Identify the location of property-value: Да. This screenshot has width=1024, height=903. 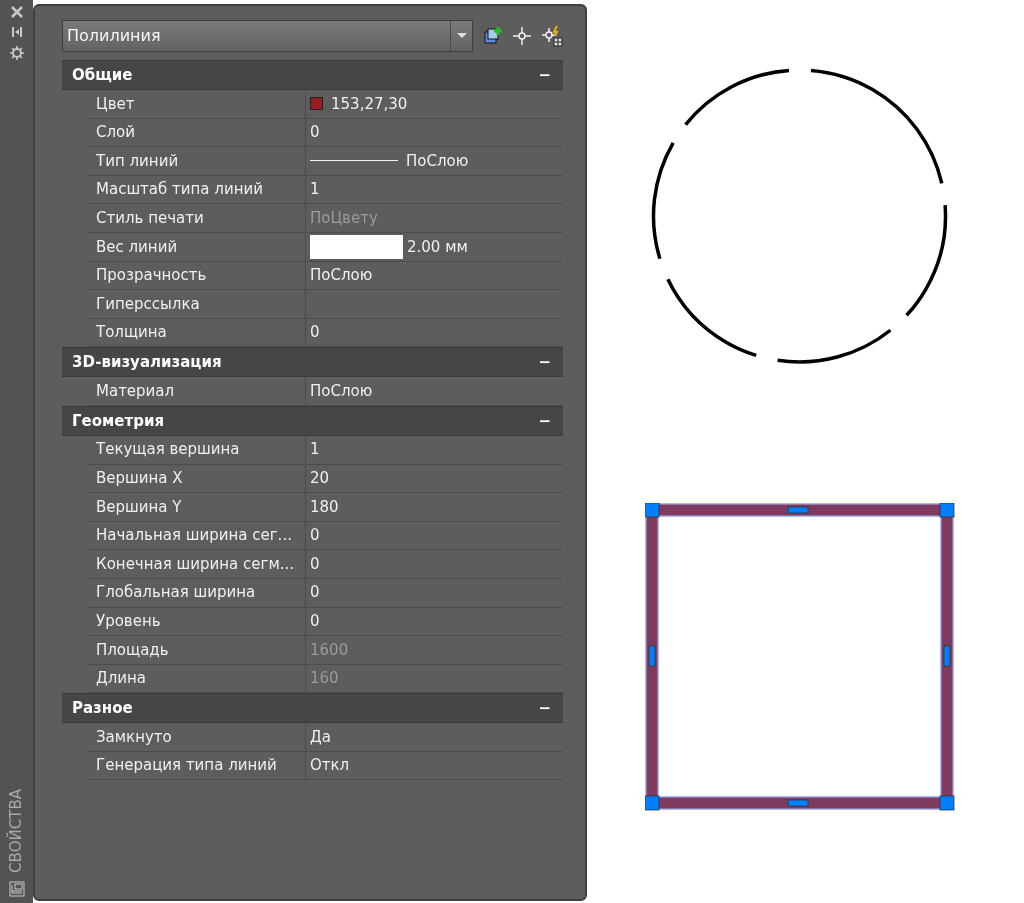
(320, 737).